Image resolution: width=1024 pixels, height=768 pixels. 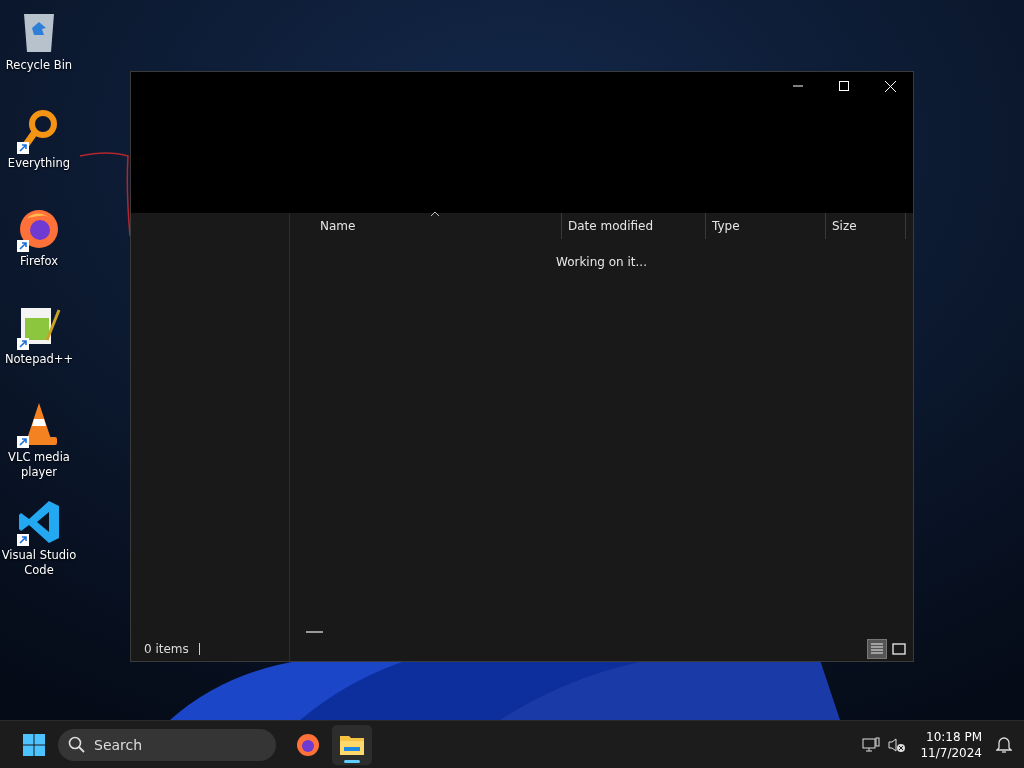 What do you see at coordinates (634, 226) in the screenshot?
I see `column-header: Date modified` at bounding box center [634, 226].